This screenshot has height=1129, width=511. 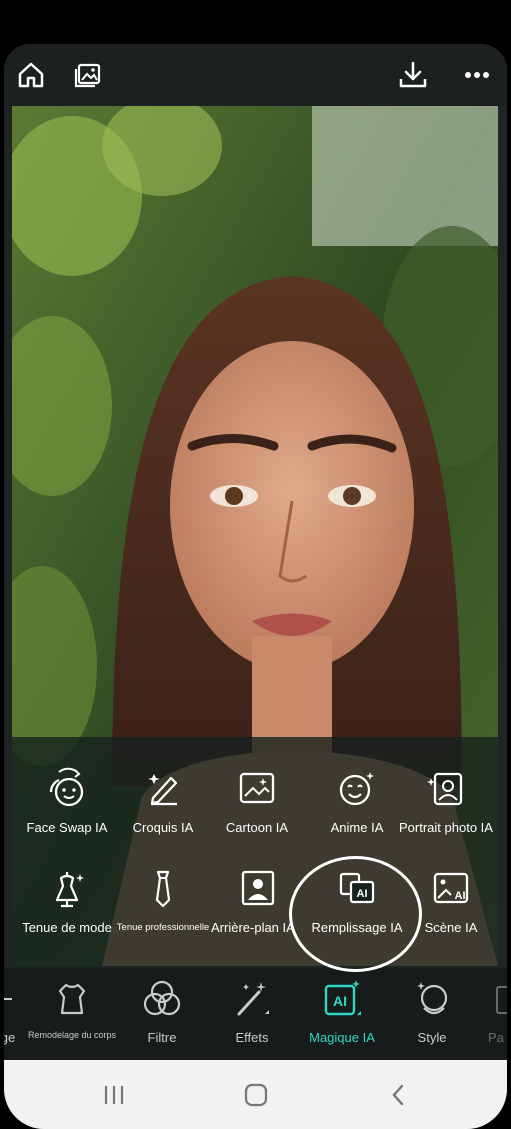 I want to click on tool-fashion-outfit: Tenue de mode, so click(x=67, y=900).